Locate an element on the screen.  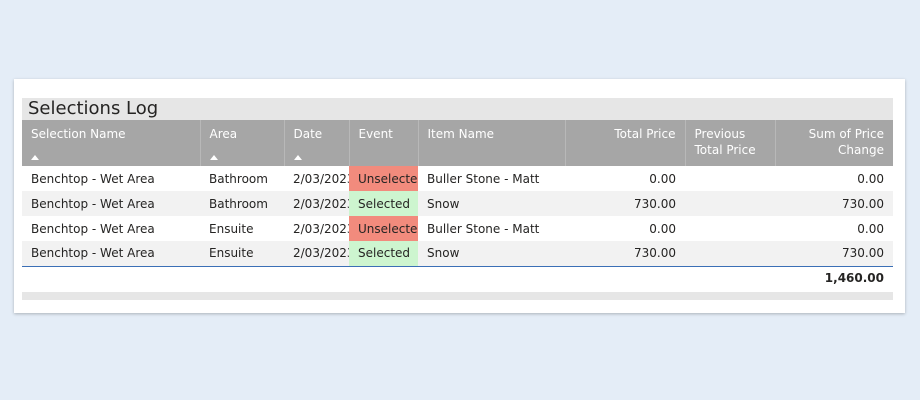
column-header-item-name: Item Name is located at coordinates (492, 143).